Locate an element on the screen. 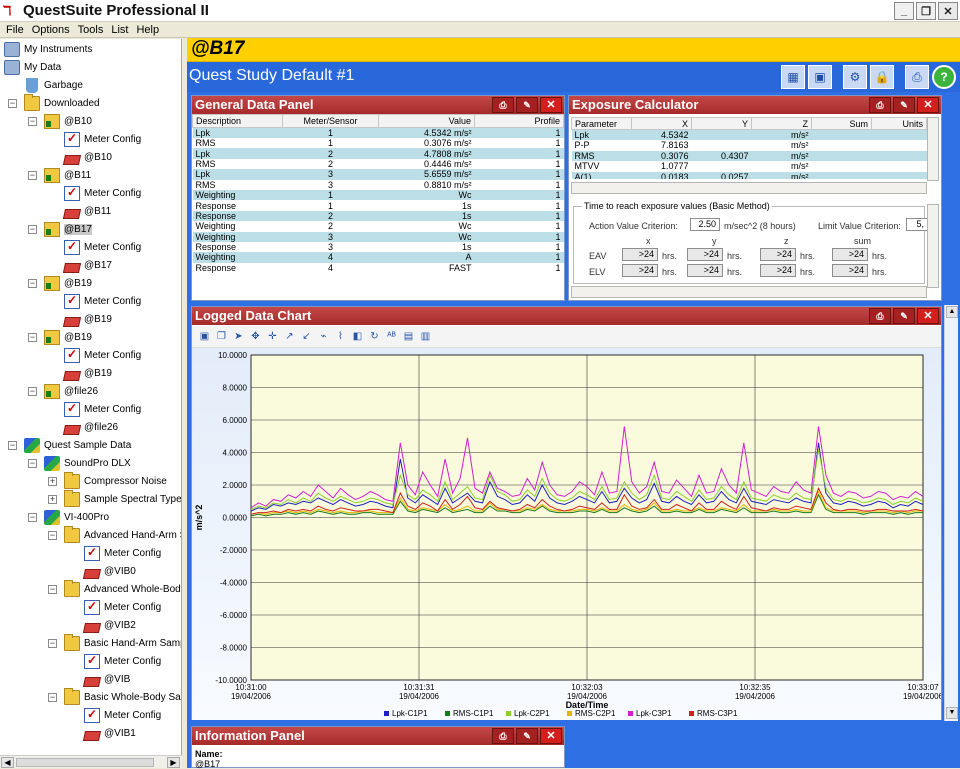 The image size is (960, 769). tree-node: Compressor Noise is located at coordinates (115, 480).